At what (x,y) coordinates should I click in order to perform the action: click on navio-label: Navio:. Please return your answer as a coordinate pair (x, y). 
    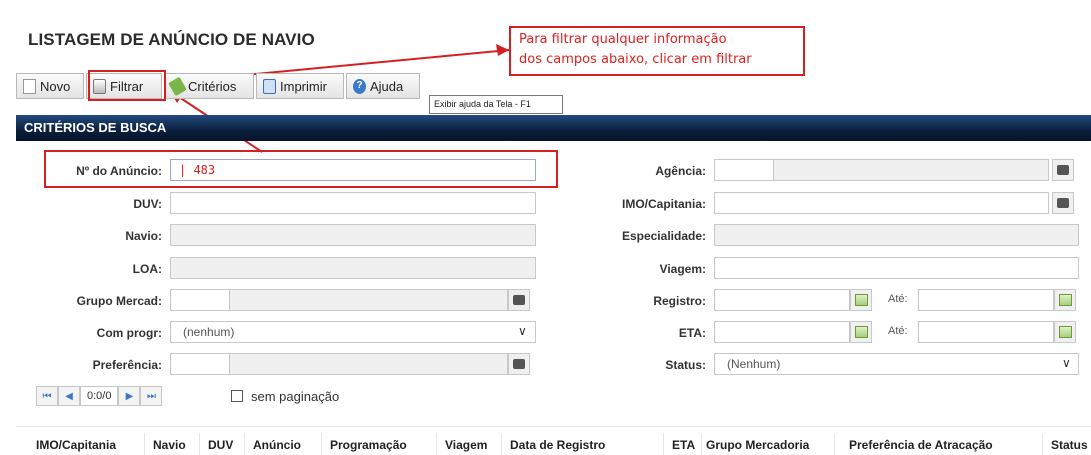
    Looking at the image, I should click on (143, 236).